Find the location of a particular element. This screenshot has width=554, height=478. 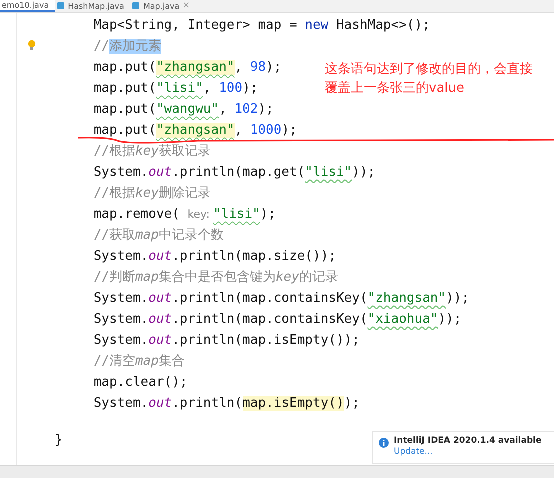

code-line: Map<String, Integer> map = new HashMap<>(); is located at coordinates (262, 25).